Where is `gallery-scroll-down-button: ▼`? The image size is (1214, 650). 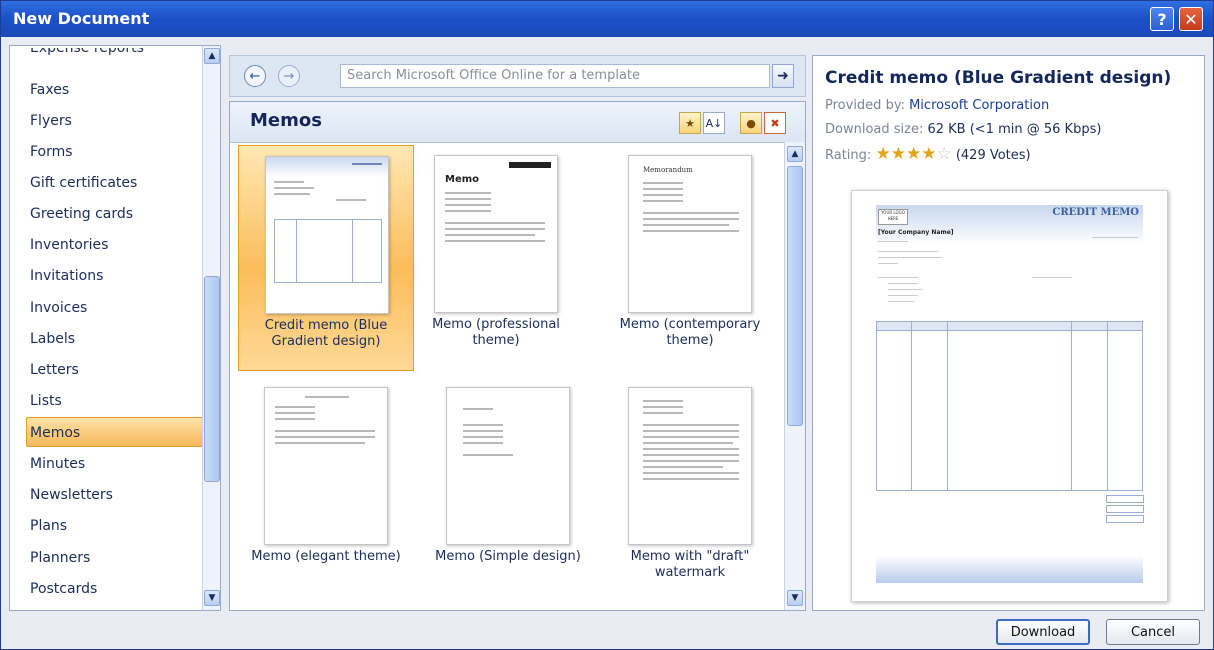
gallery-scroll-down-button: ▼ is located at coordinates (795, 598).